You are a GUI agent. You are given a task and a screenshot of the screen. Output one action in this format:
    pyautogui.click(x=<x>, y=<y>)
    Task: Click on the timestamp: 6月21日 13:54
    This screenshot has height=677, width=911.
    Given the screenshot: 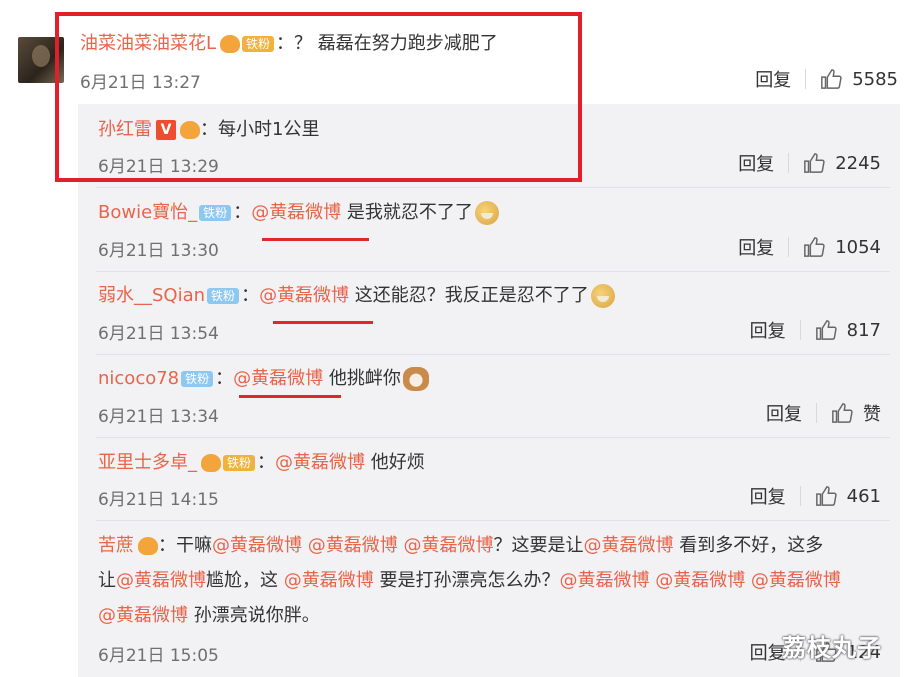 What is the action you would take?
    pyautogui.click(x=158, y=334)
    